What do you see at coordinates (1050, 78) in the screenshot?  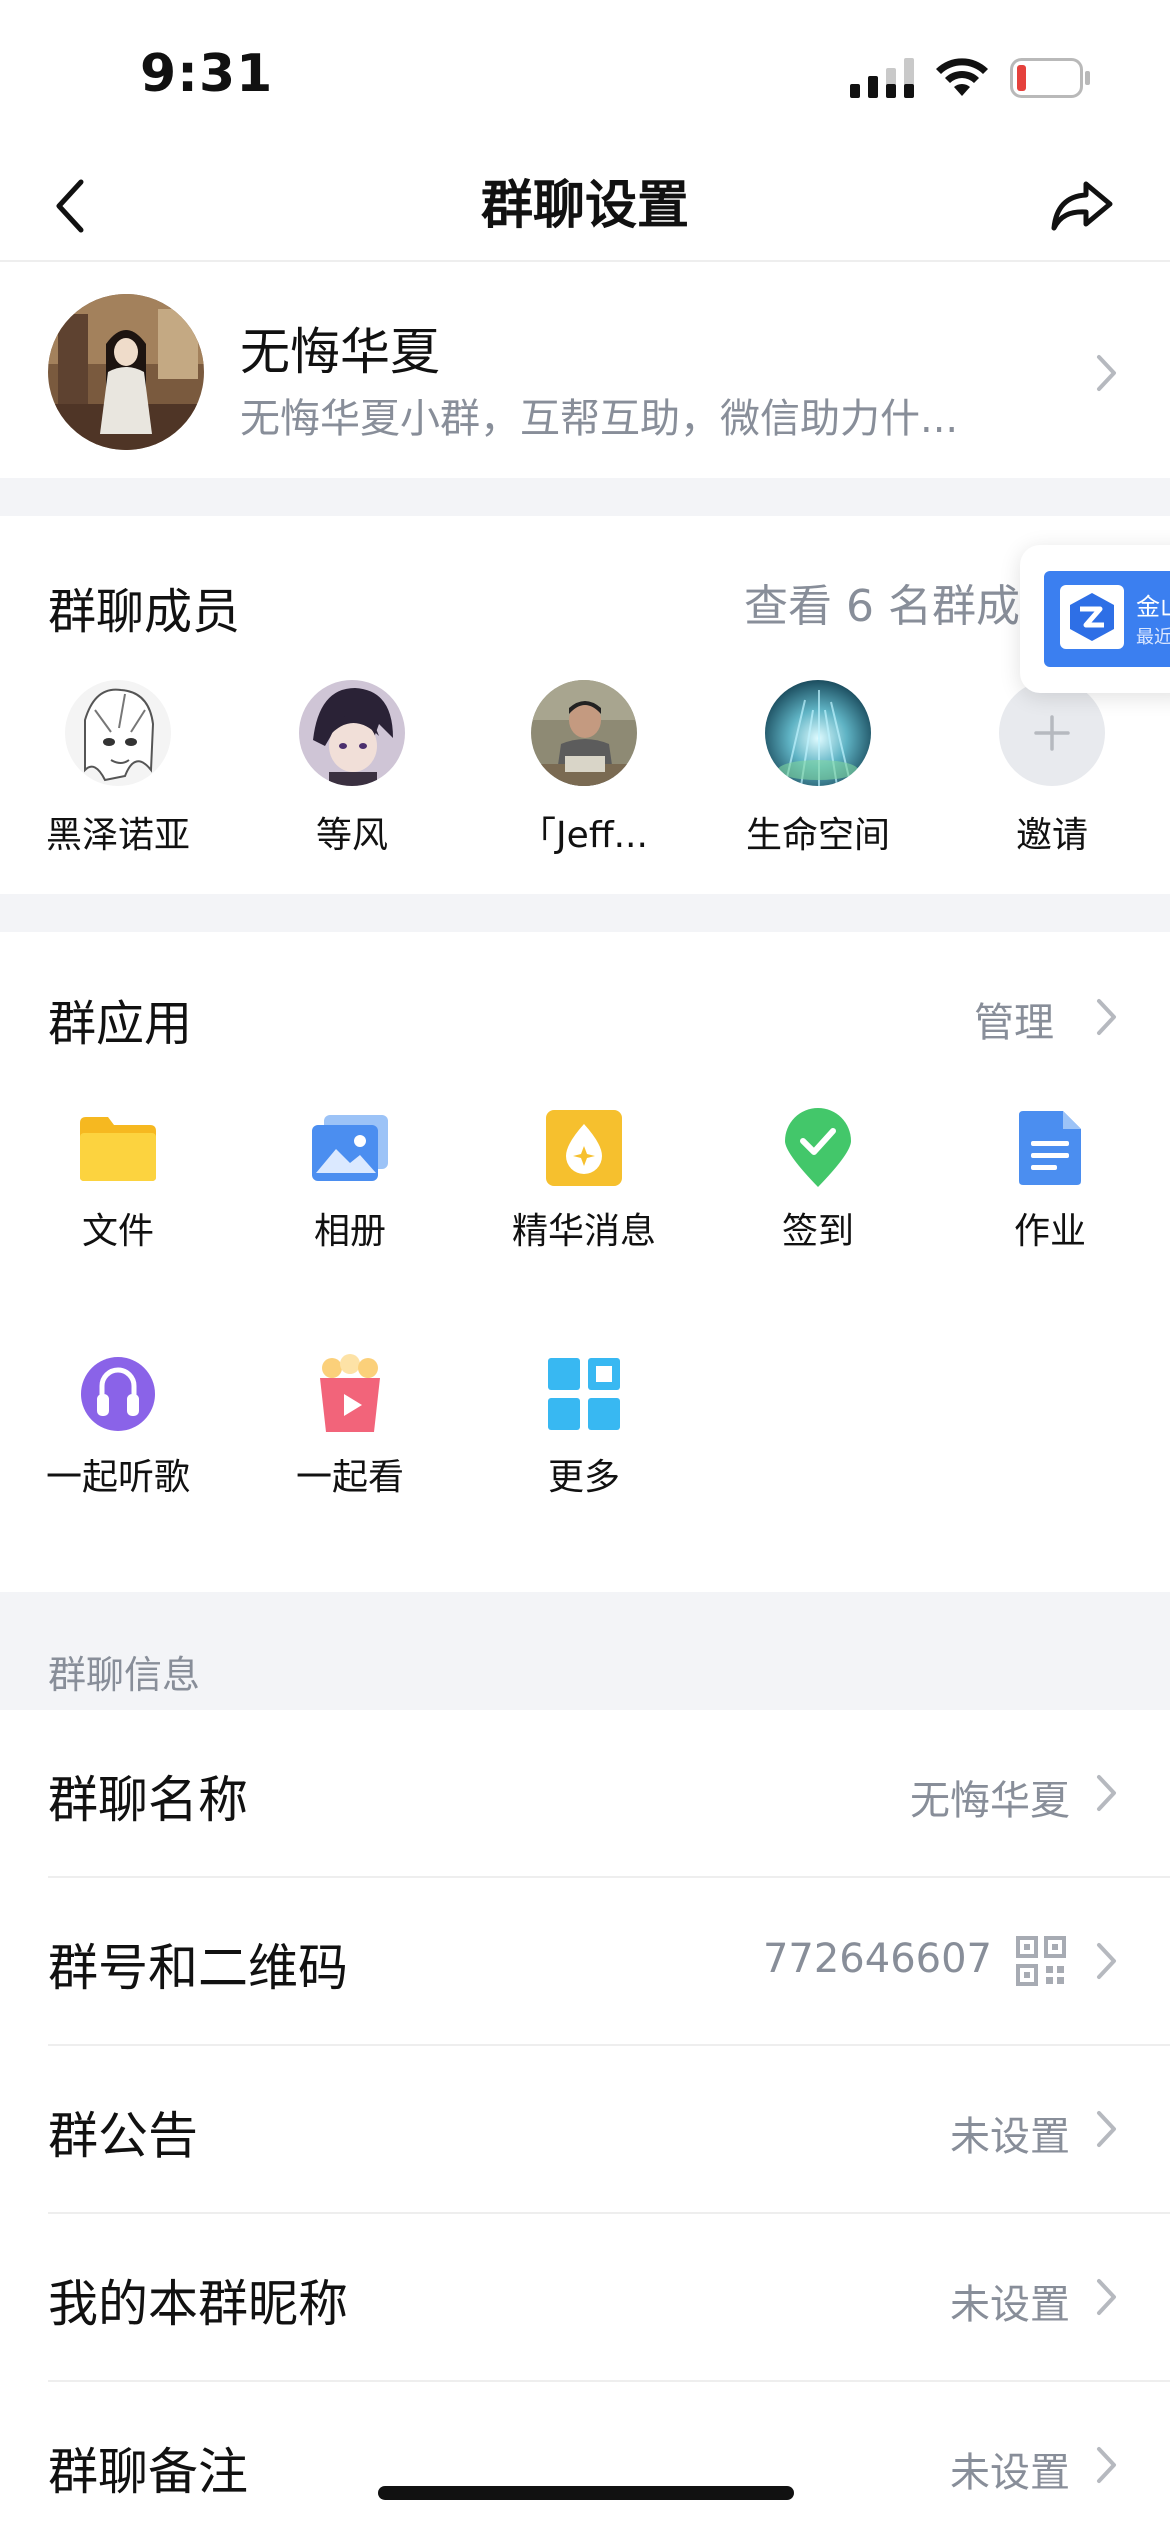 I see `battery-low-icon` at bounding box center [1050, 78].